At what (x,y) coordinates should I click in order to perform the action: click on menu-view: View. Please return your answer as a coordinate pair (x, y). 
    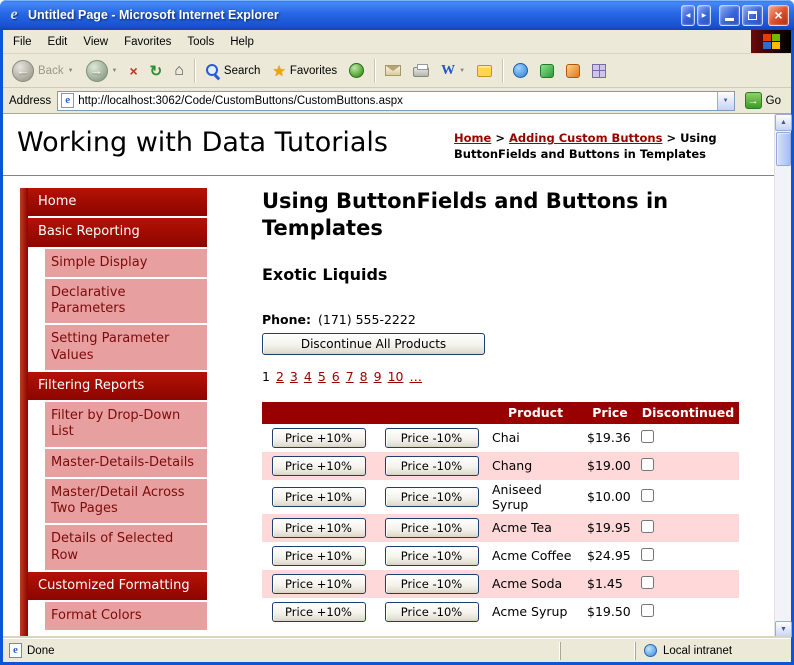
    Looking at the image, I should click on (95, 42).